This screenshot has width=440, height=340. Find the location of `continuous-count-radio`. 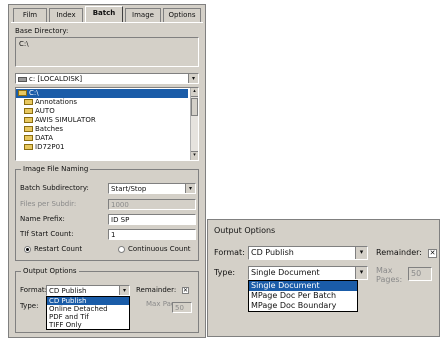

continuous-count-radio is located at coordinates (121, 249).